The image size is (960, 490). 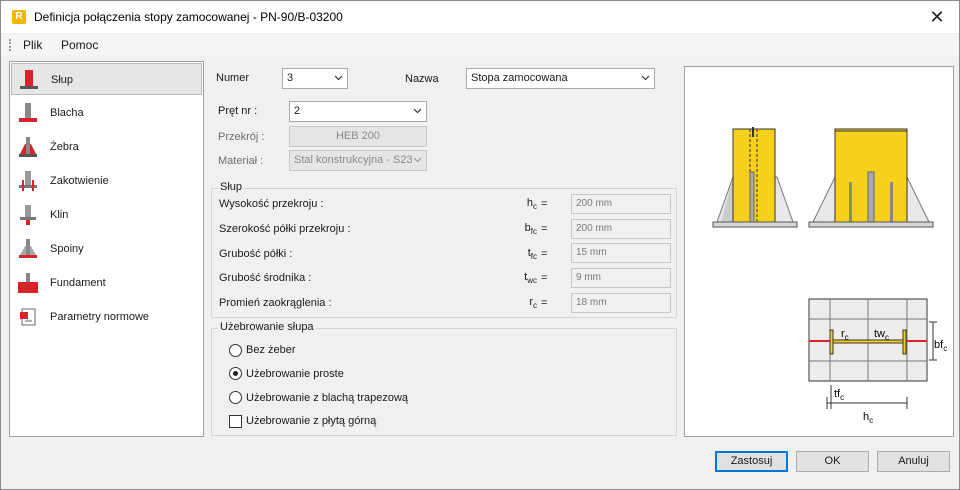 I want to click on column-icon, so click(x=29, y=79).